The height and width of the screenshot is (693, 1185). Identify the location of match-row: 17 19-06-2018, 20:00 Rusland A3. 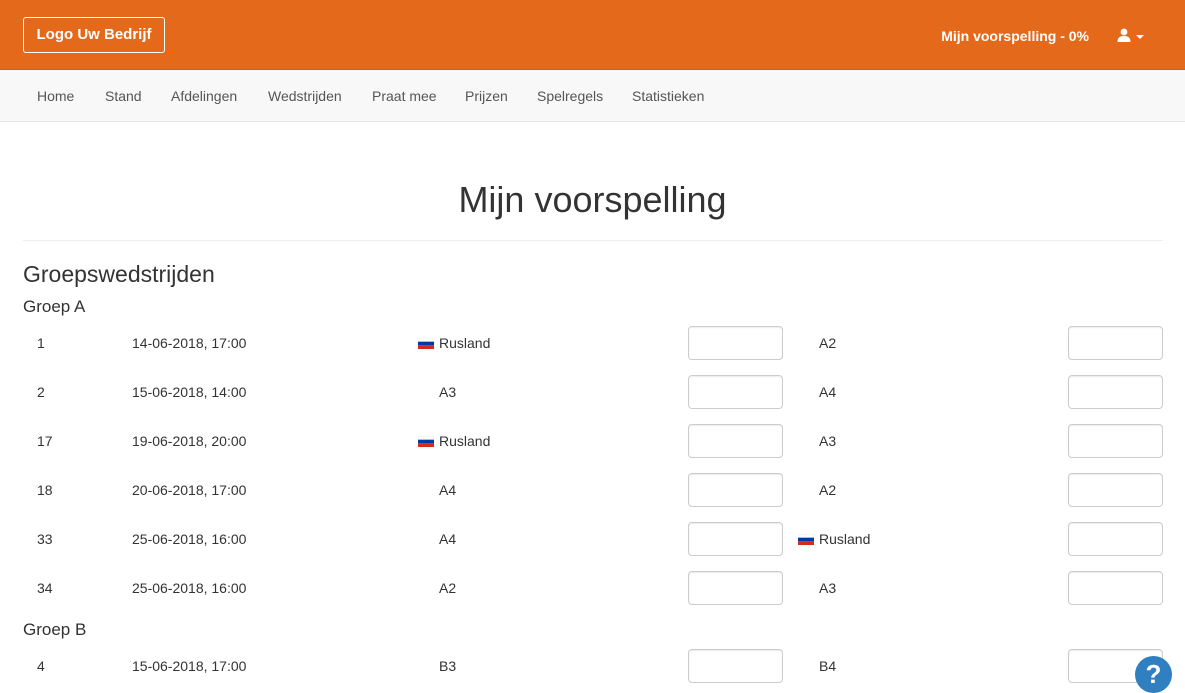
(592, 441).